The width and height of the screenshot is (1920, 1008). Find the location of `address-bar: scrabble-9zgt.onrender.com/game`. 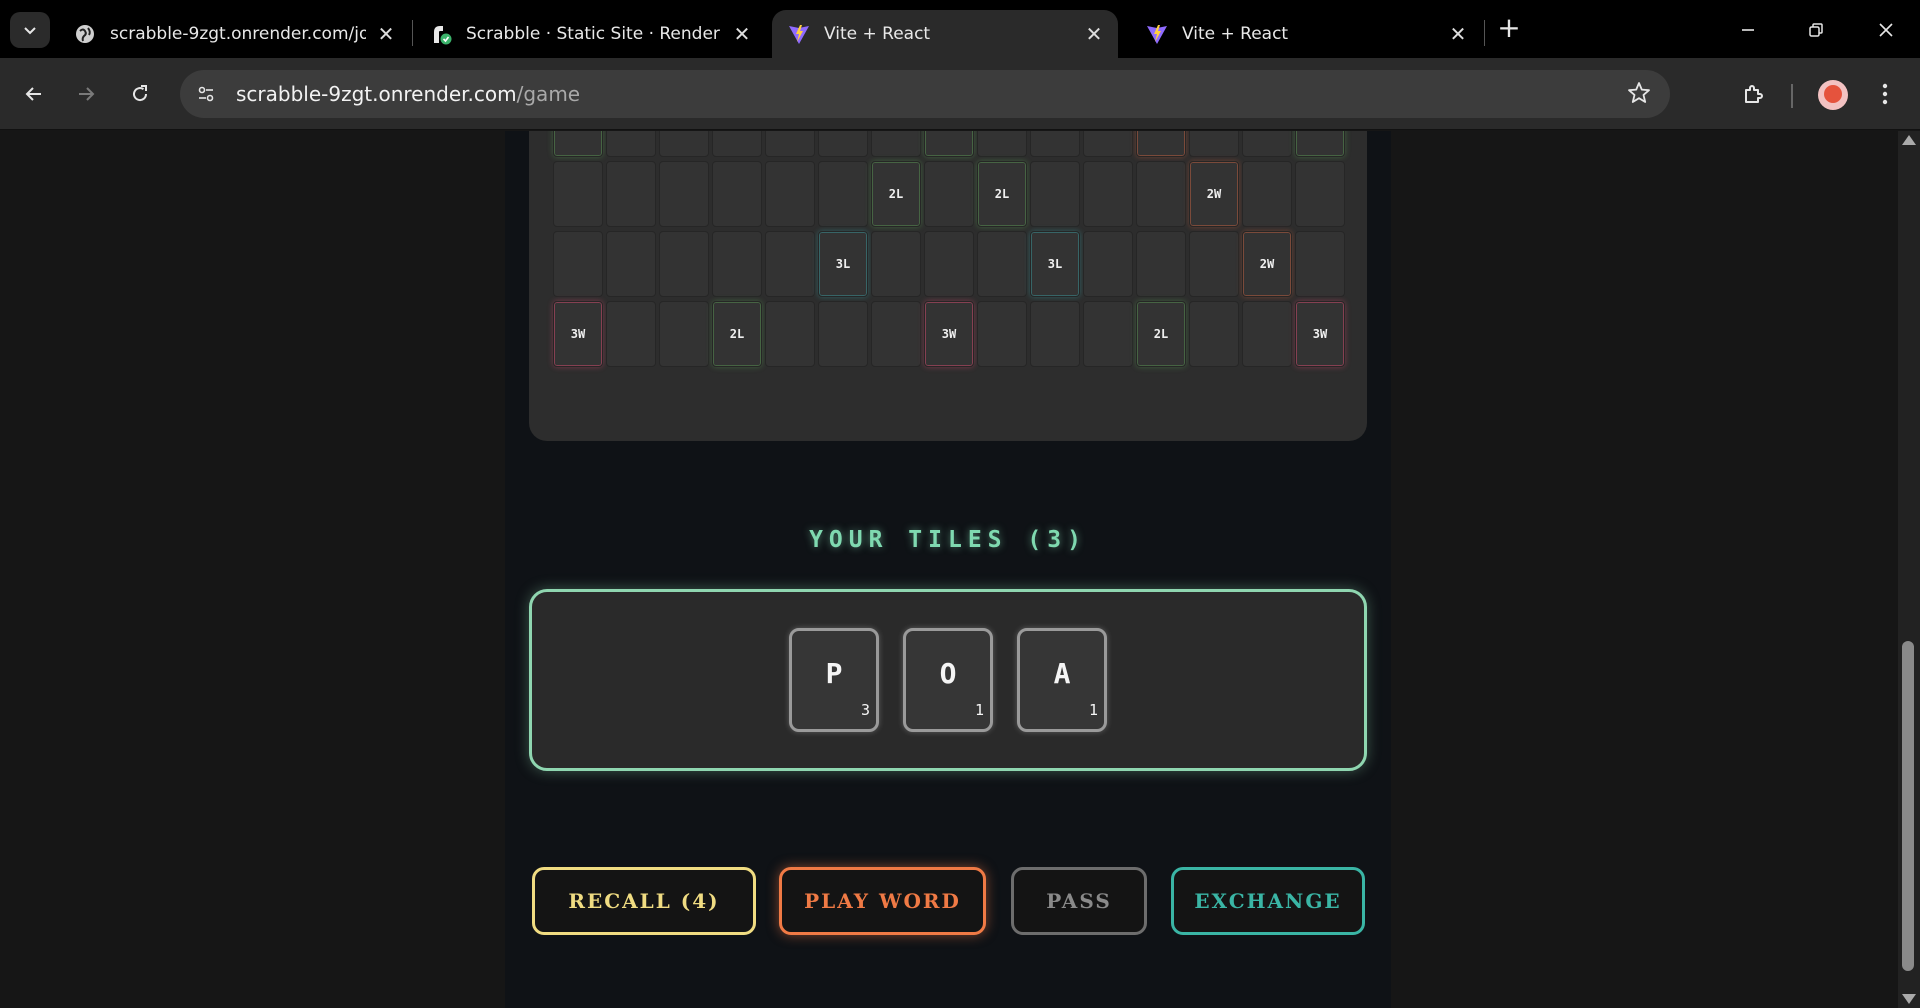

address-bar: scrabble-9zgt.onrender.com/game is located at coordinates (925, 94).